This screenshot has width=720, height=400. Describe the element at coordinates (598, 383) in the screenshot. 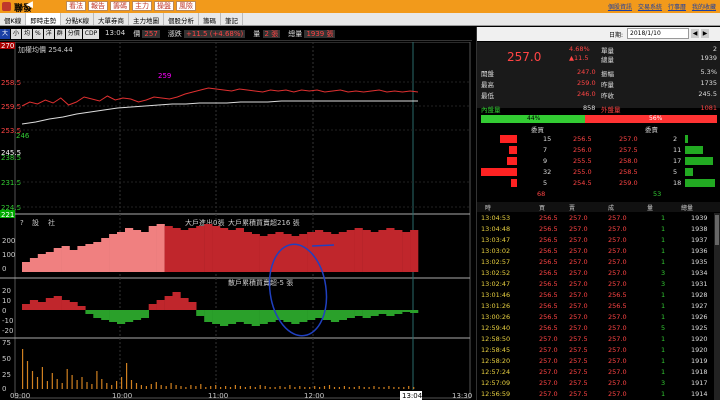

I see `tick-row: 12:57:09 257.0 257.5 257.0 3 1917` at that location.